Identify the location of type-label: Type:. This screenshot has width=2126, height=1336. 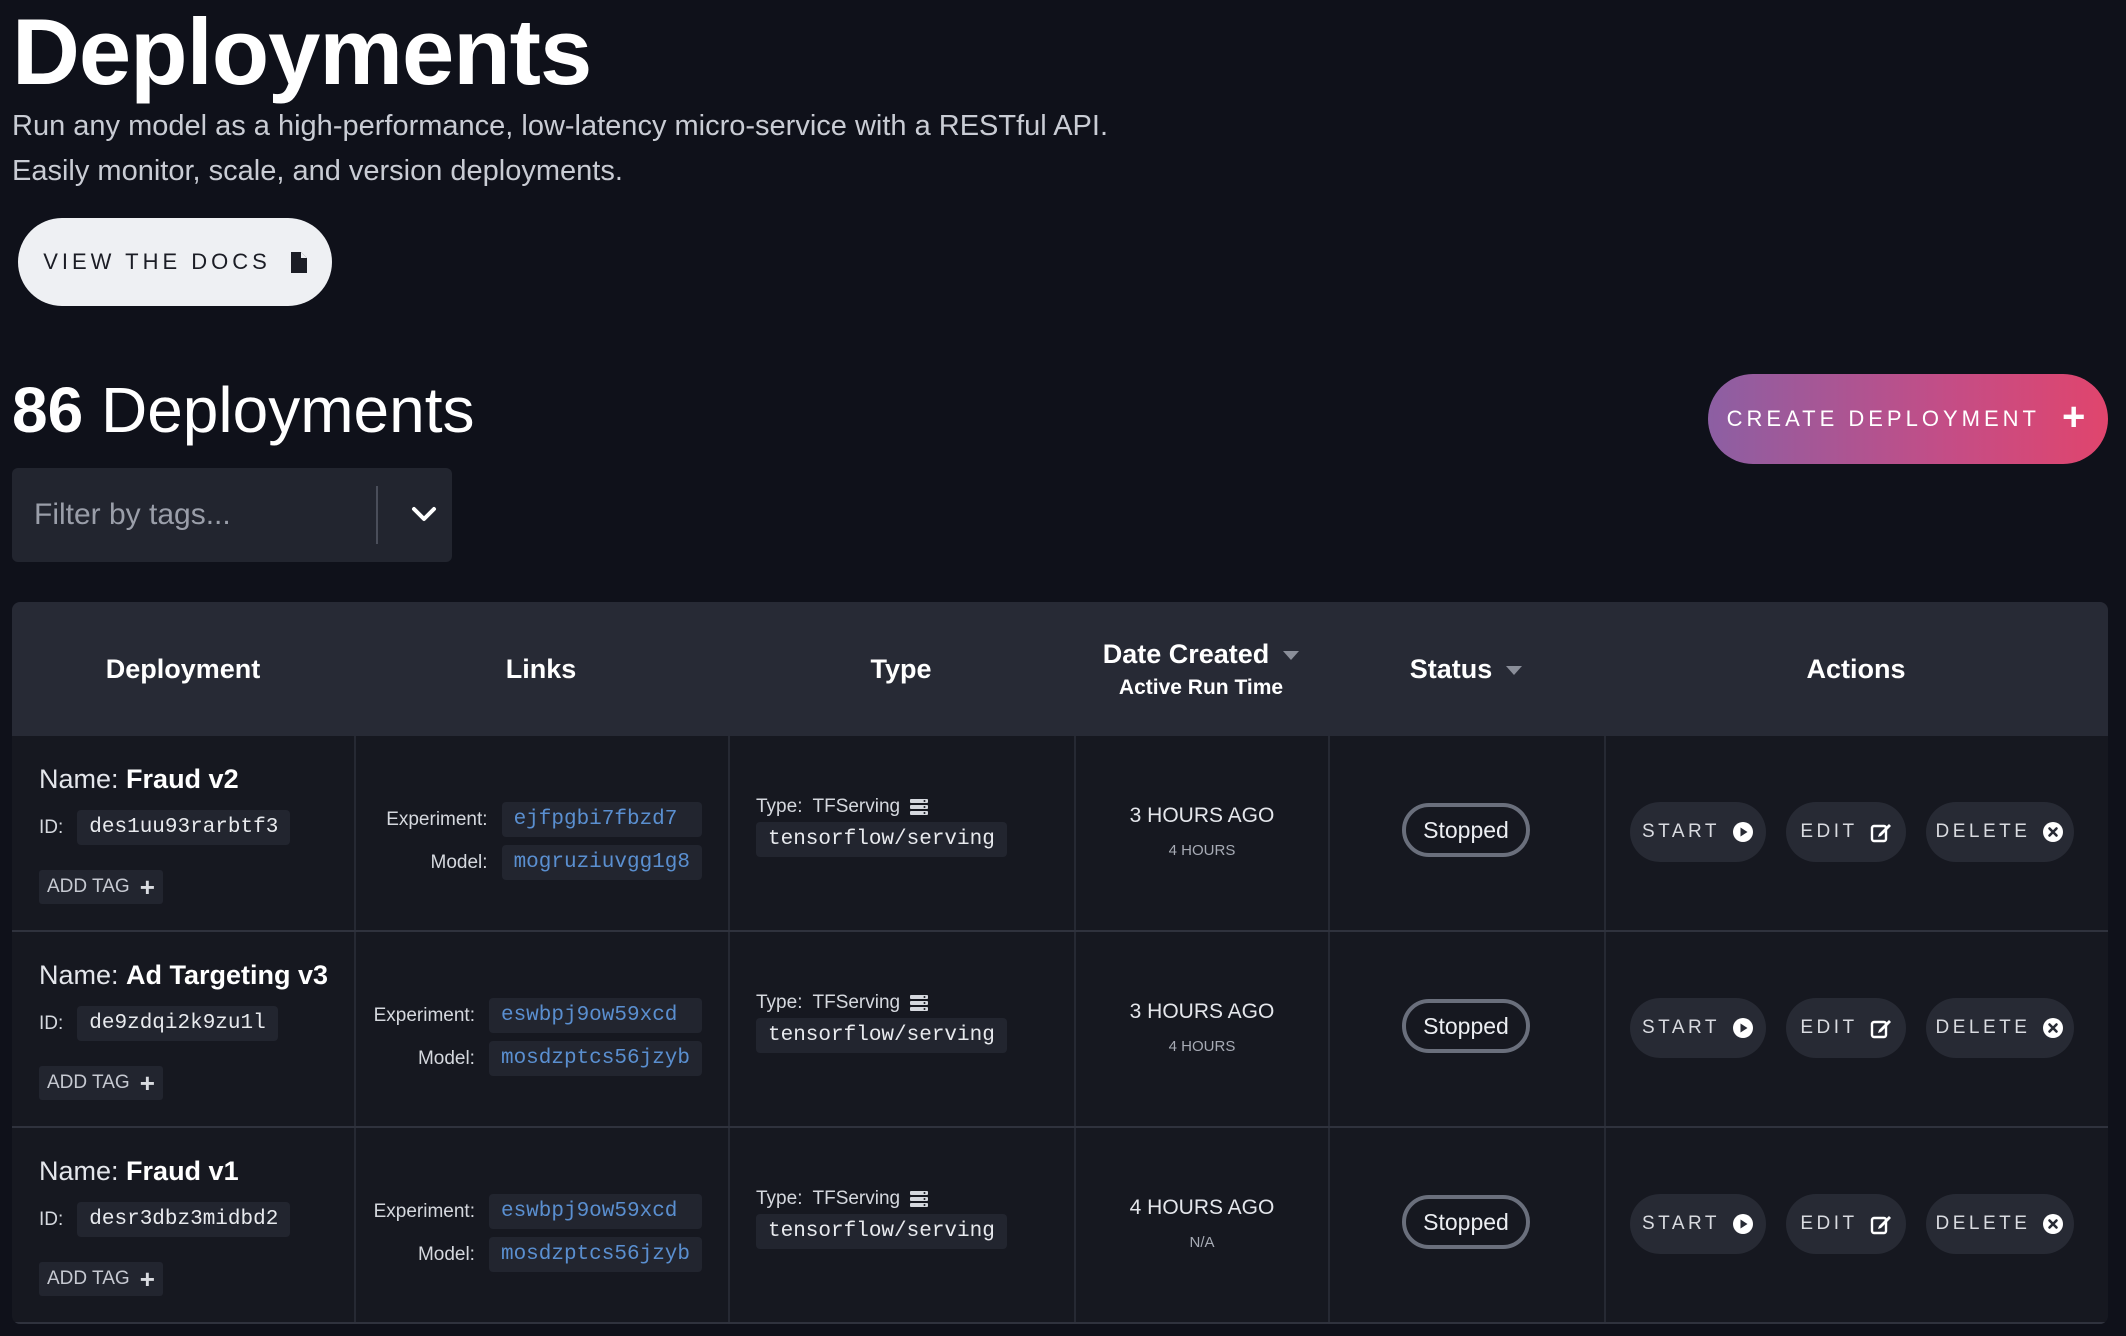
(779, 1002).